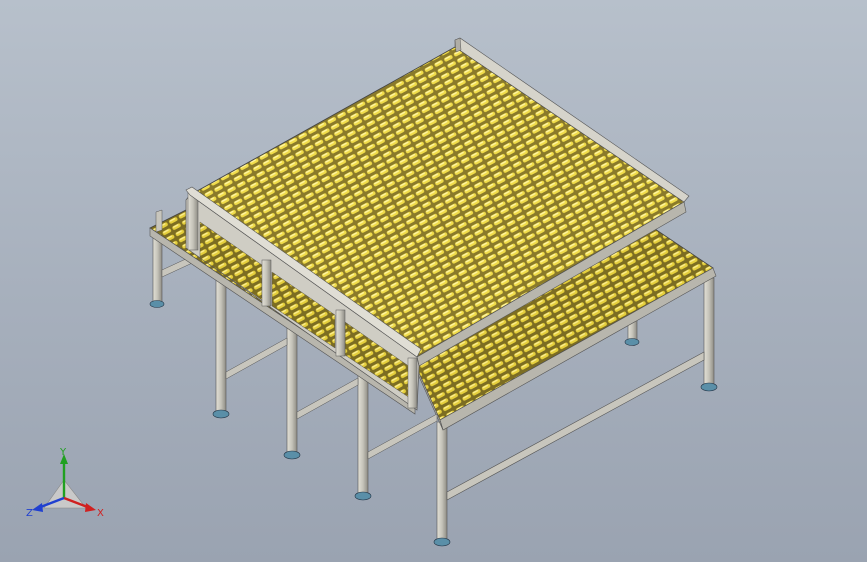 This screenshot has height=562, width=867. I want to click on x-axis-arrow-icon, so click(90, 507).